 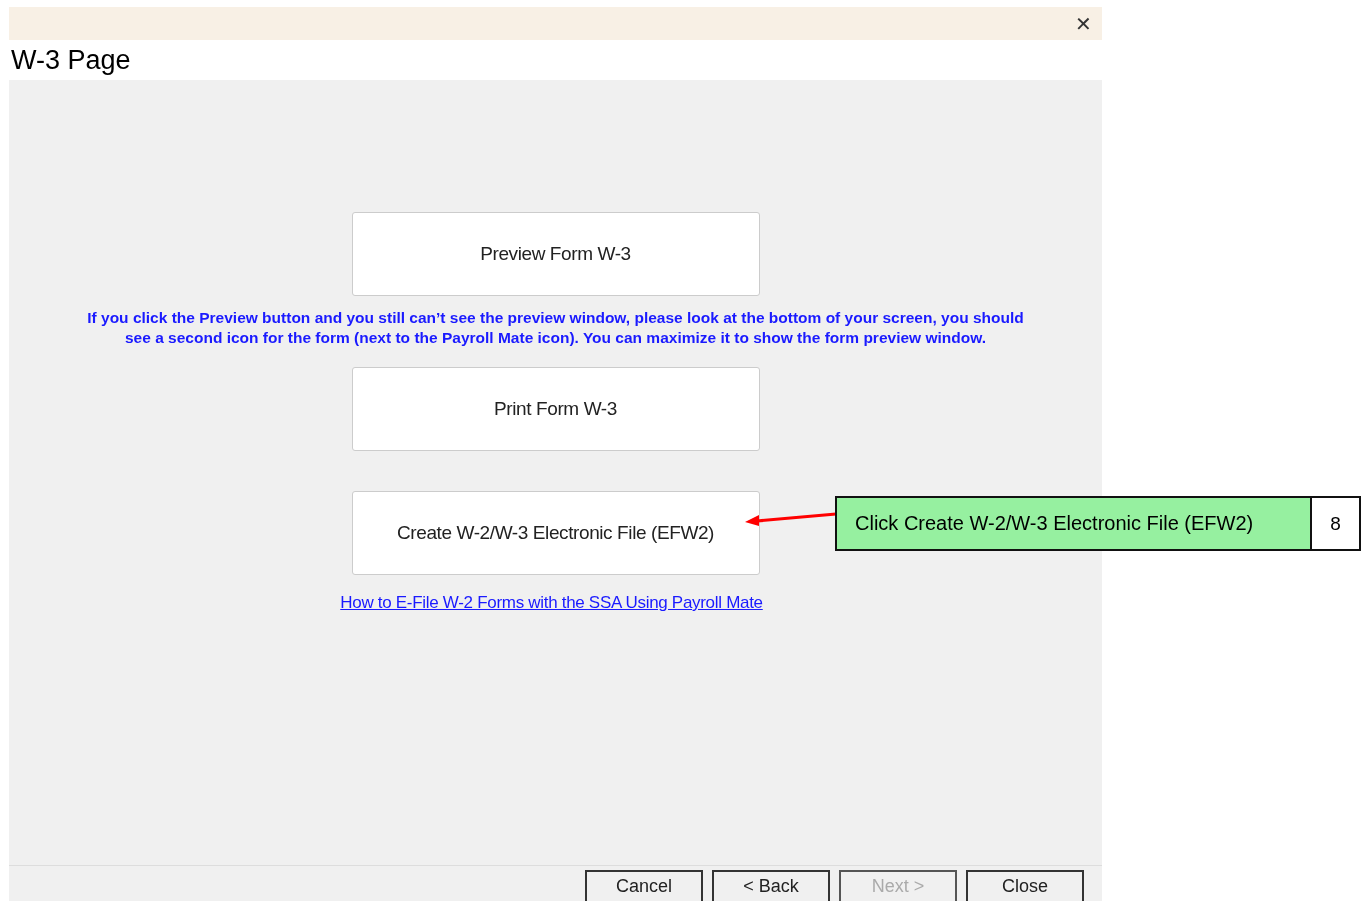 What do you see at coordinates (555, 254) in the screenshot?
I see `action-button: Preview Form W-3` at bounding box center [555, 254].